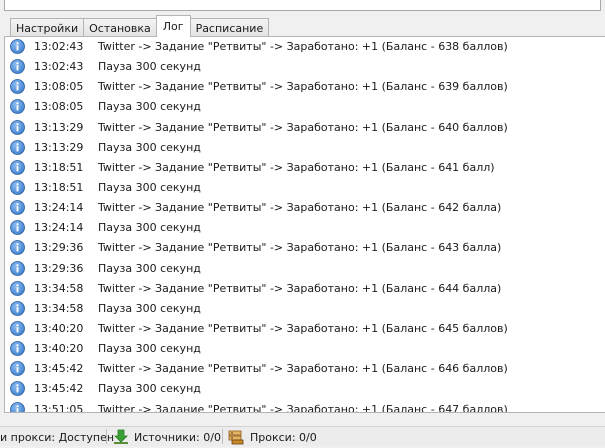 The height and width of the screenshot is (448, 605). I want to click on tab-settings: Настройки, so click(47, 27).